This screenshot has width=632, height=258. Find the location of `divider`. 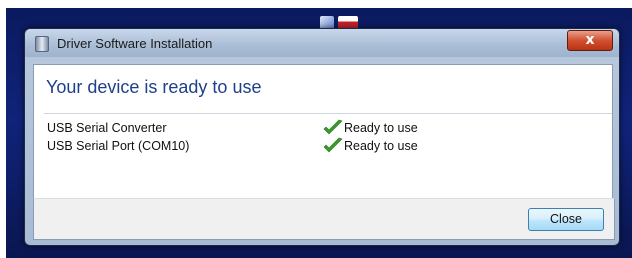

divider is located at coordinates (328, 113).